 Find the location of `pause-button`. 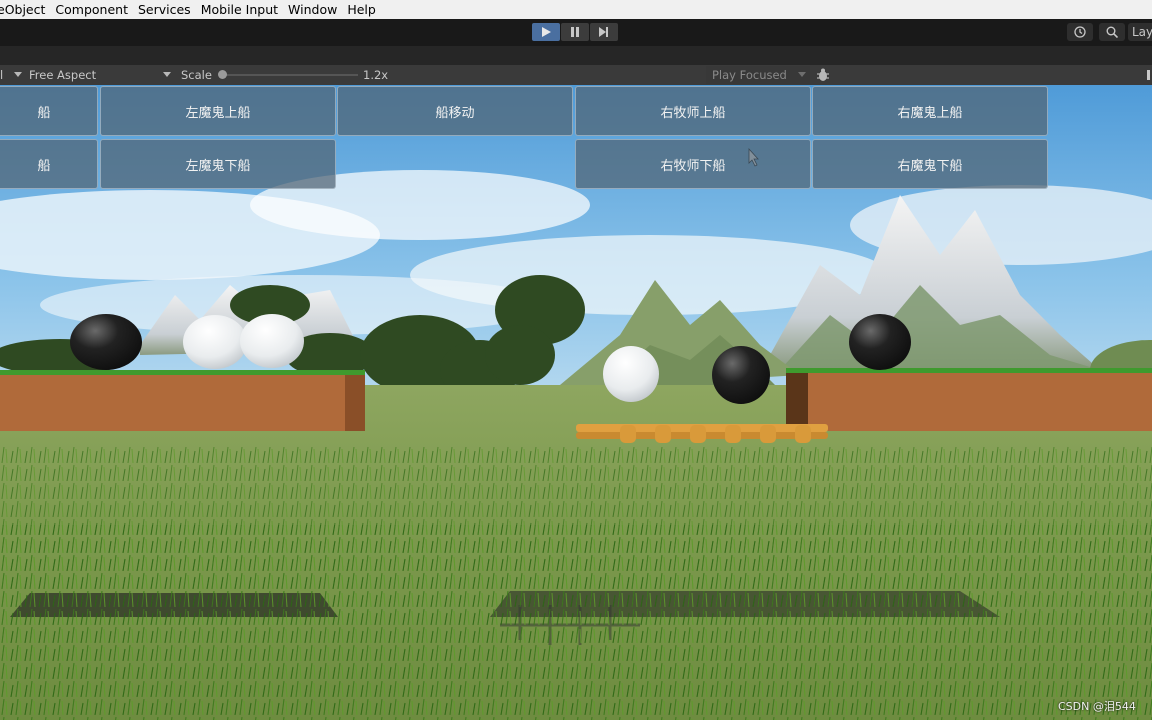

pause-button is located at coordinates (575, 32).